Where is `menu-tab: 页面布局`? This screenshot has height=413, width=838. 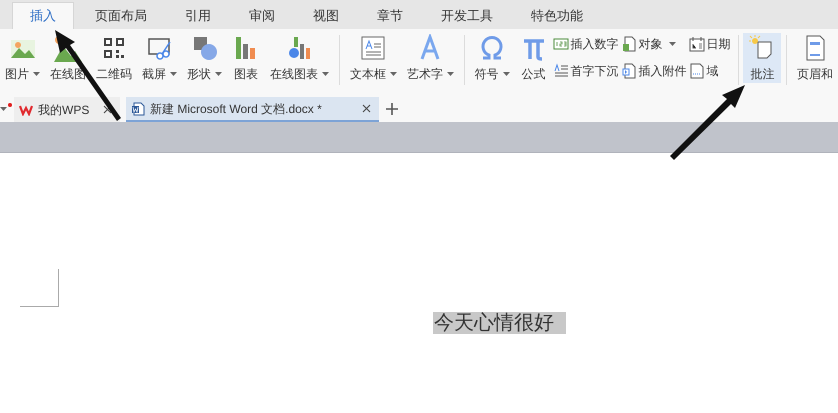
menu-tab: 页面布局 is located at coordinates (121, 15).